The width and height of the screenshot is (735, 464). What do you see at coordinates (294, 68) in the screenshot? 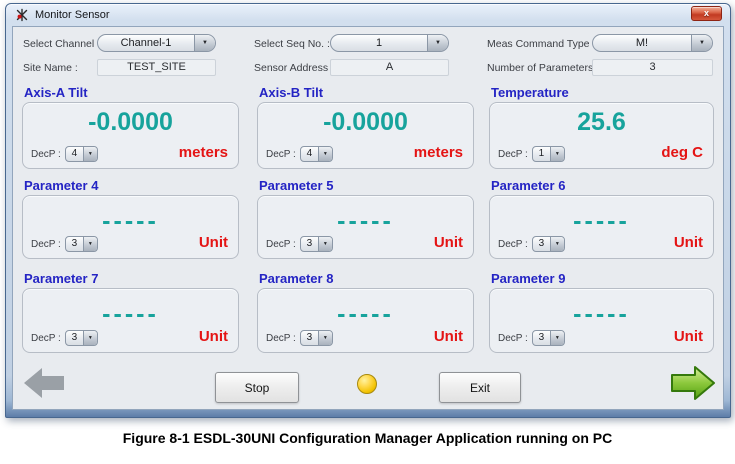
I see `sensor-address-label: Sensor Address :` at bounding box center [294, 68].